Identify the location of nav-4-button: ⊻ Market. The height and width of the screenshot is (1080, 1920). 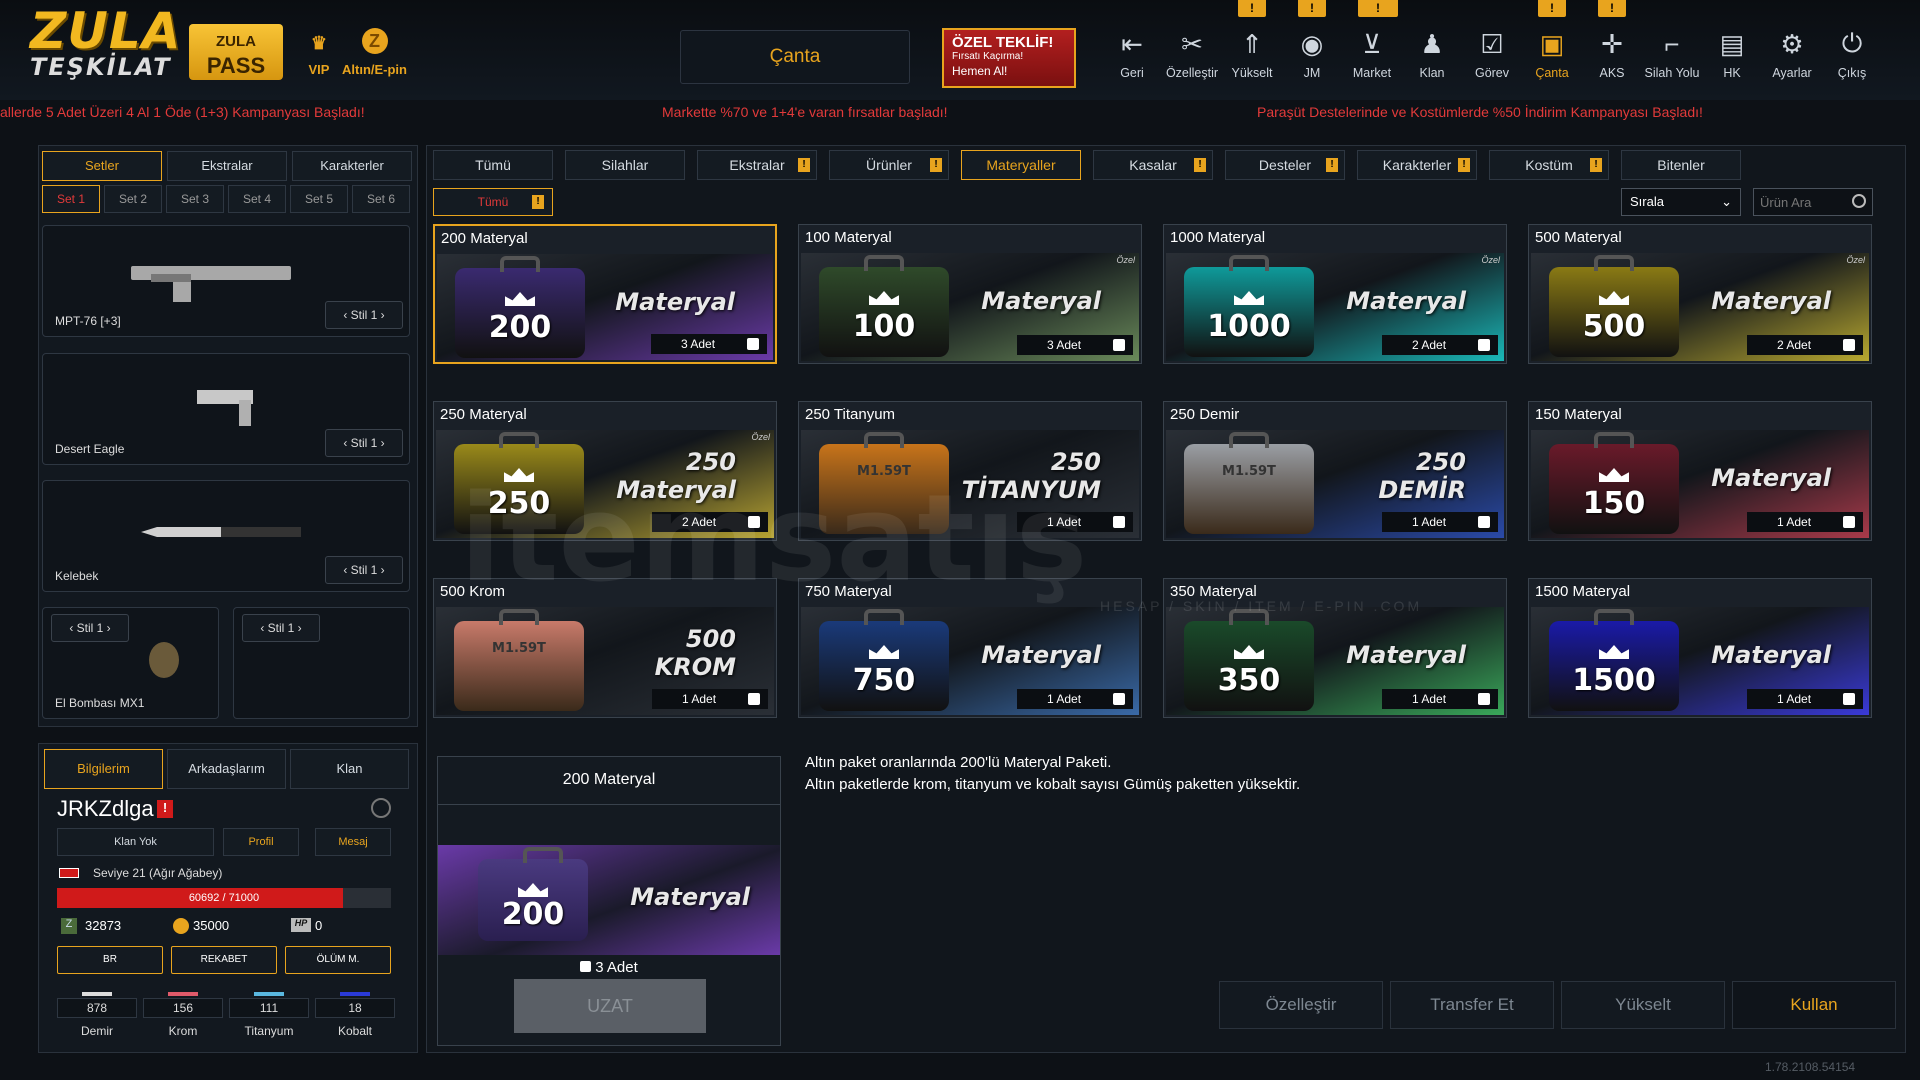
(1372, 53).